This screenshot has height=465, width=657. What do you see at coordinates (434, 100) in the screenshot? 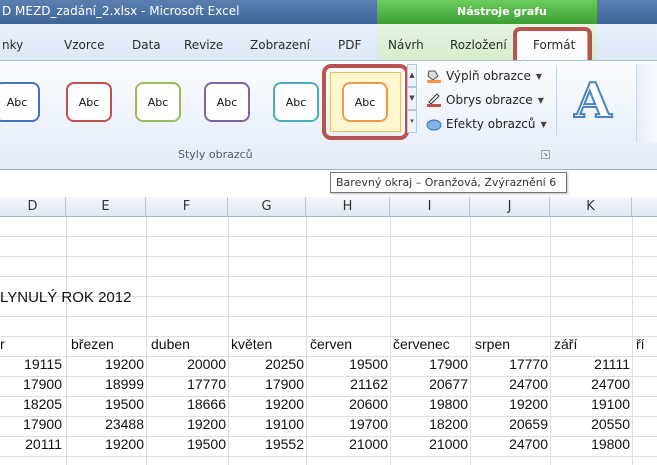
I see `pen-icon` at bounding box center [434, 100].